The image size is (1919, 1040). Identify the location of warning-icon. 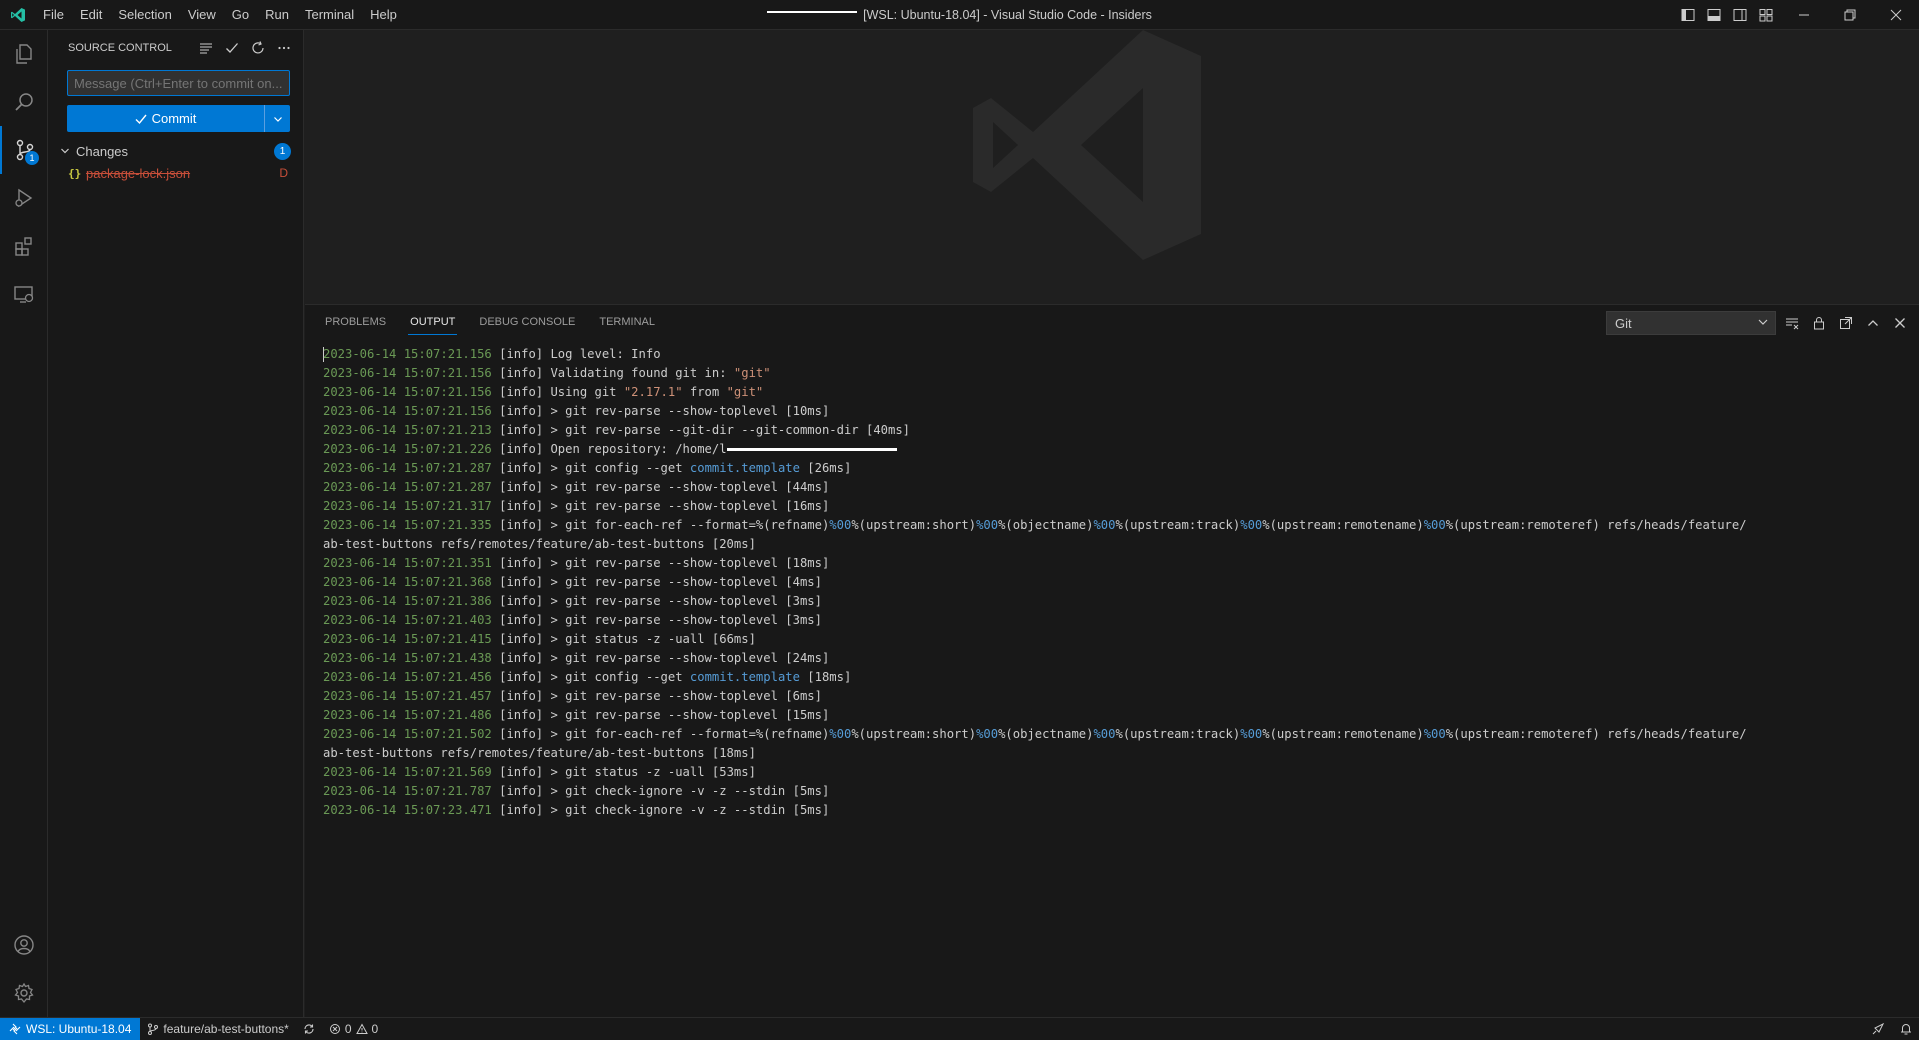
(361, 1028).